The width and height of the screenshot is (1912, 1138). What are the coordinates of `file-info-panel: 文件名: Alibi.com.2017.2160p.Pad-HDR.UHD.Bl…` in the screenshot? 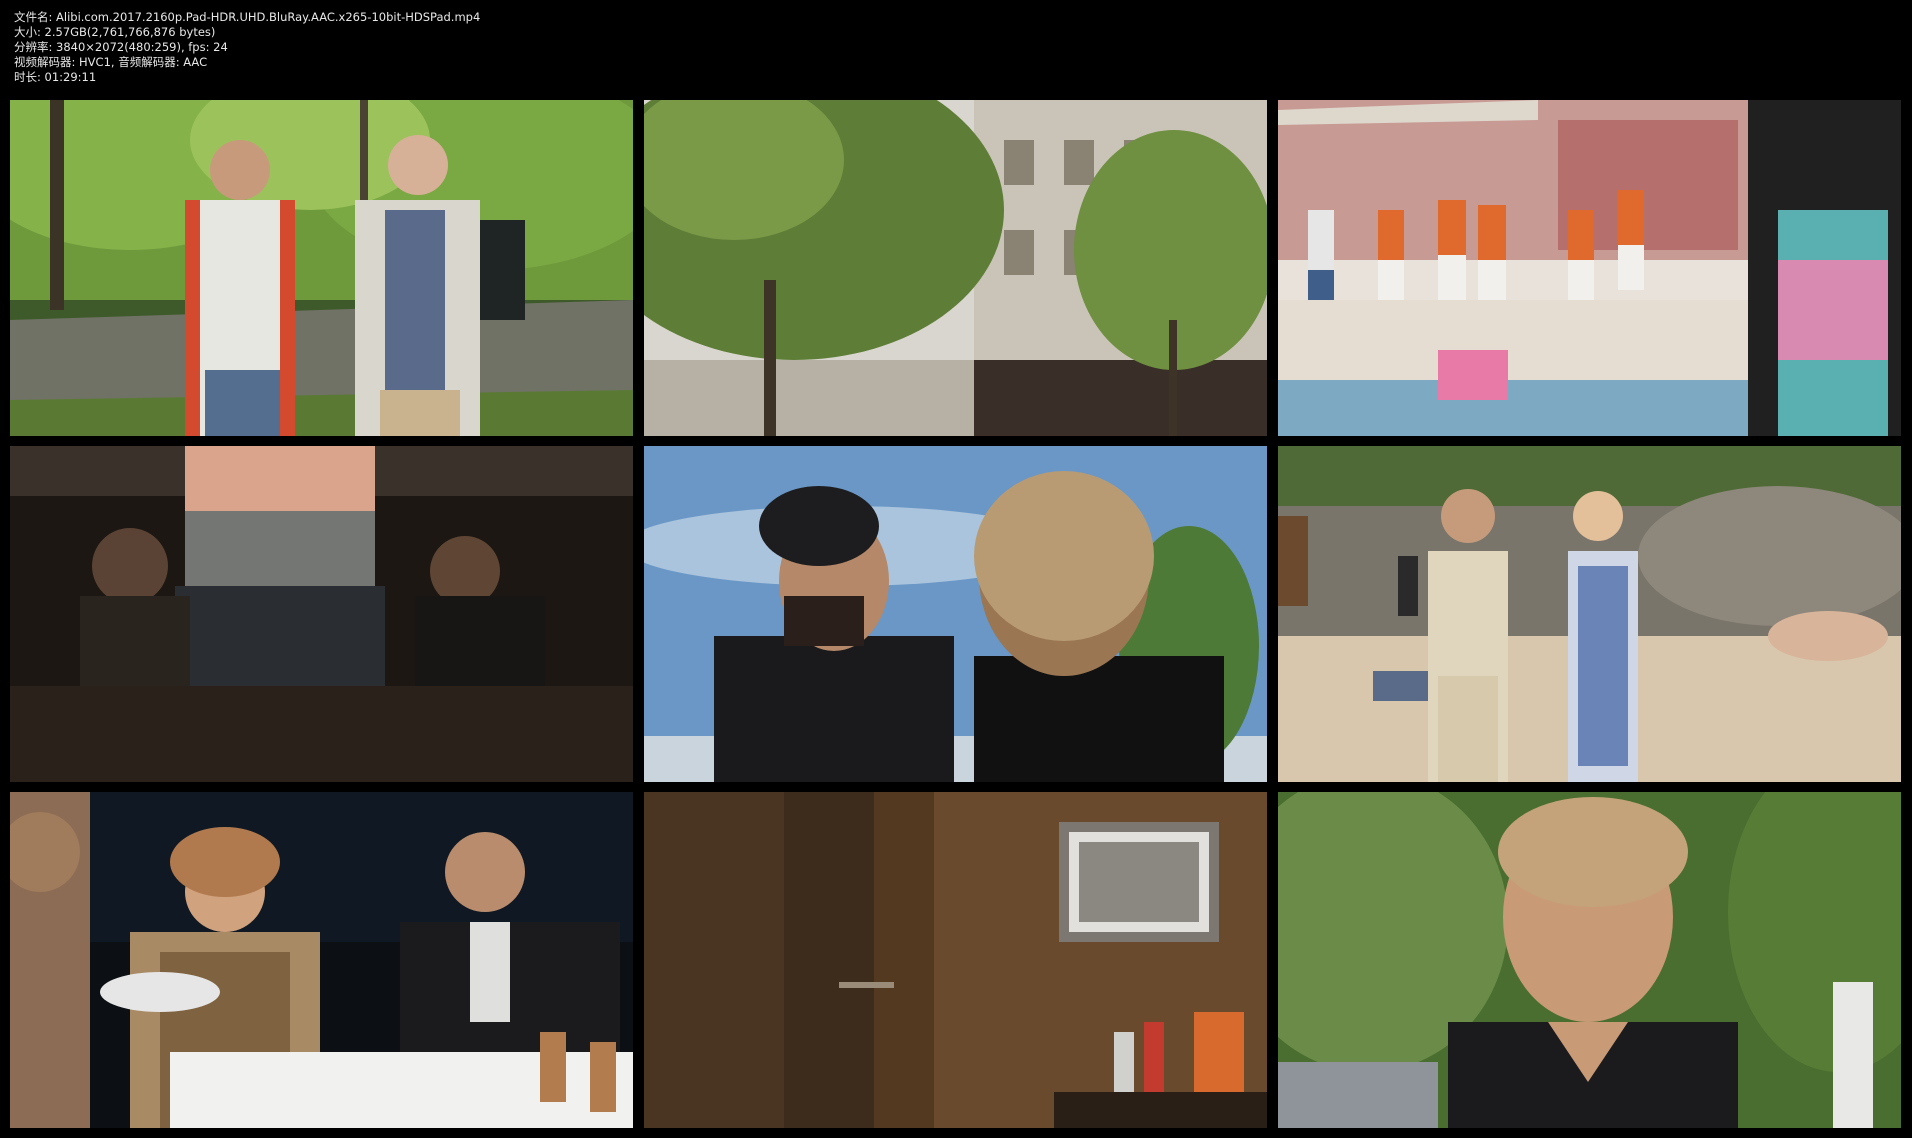 It's located at (247, 47).